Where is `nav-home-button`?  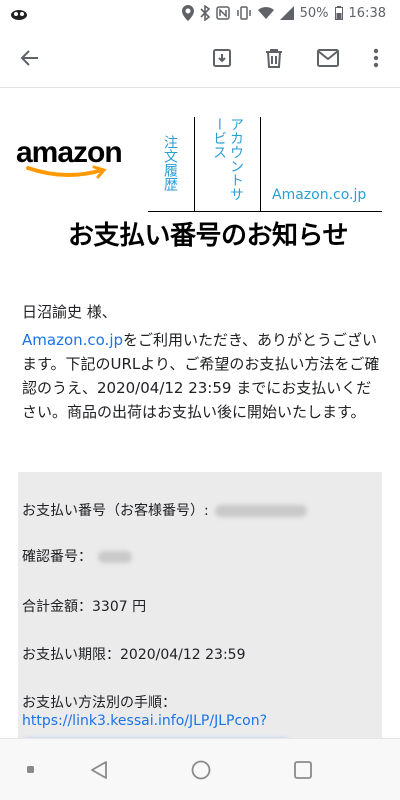 nav-home-button is located at coordinates (201, 770).